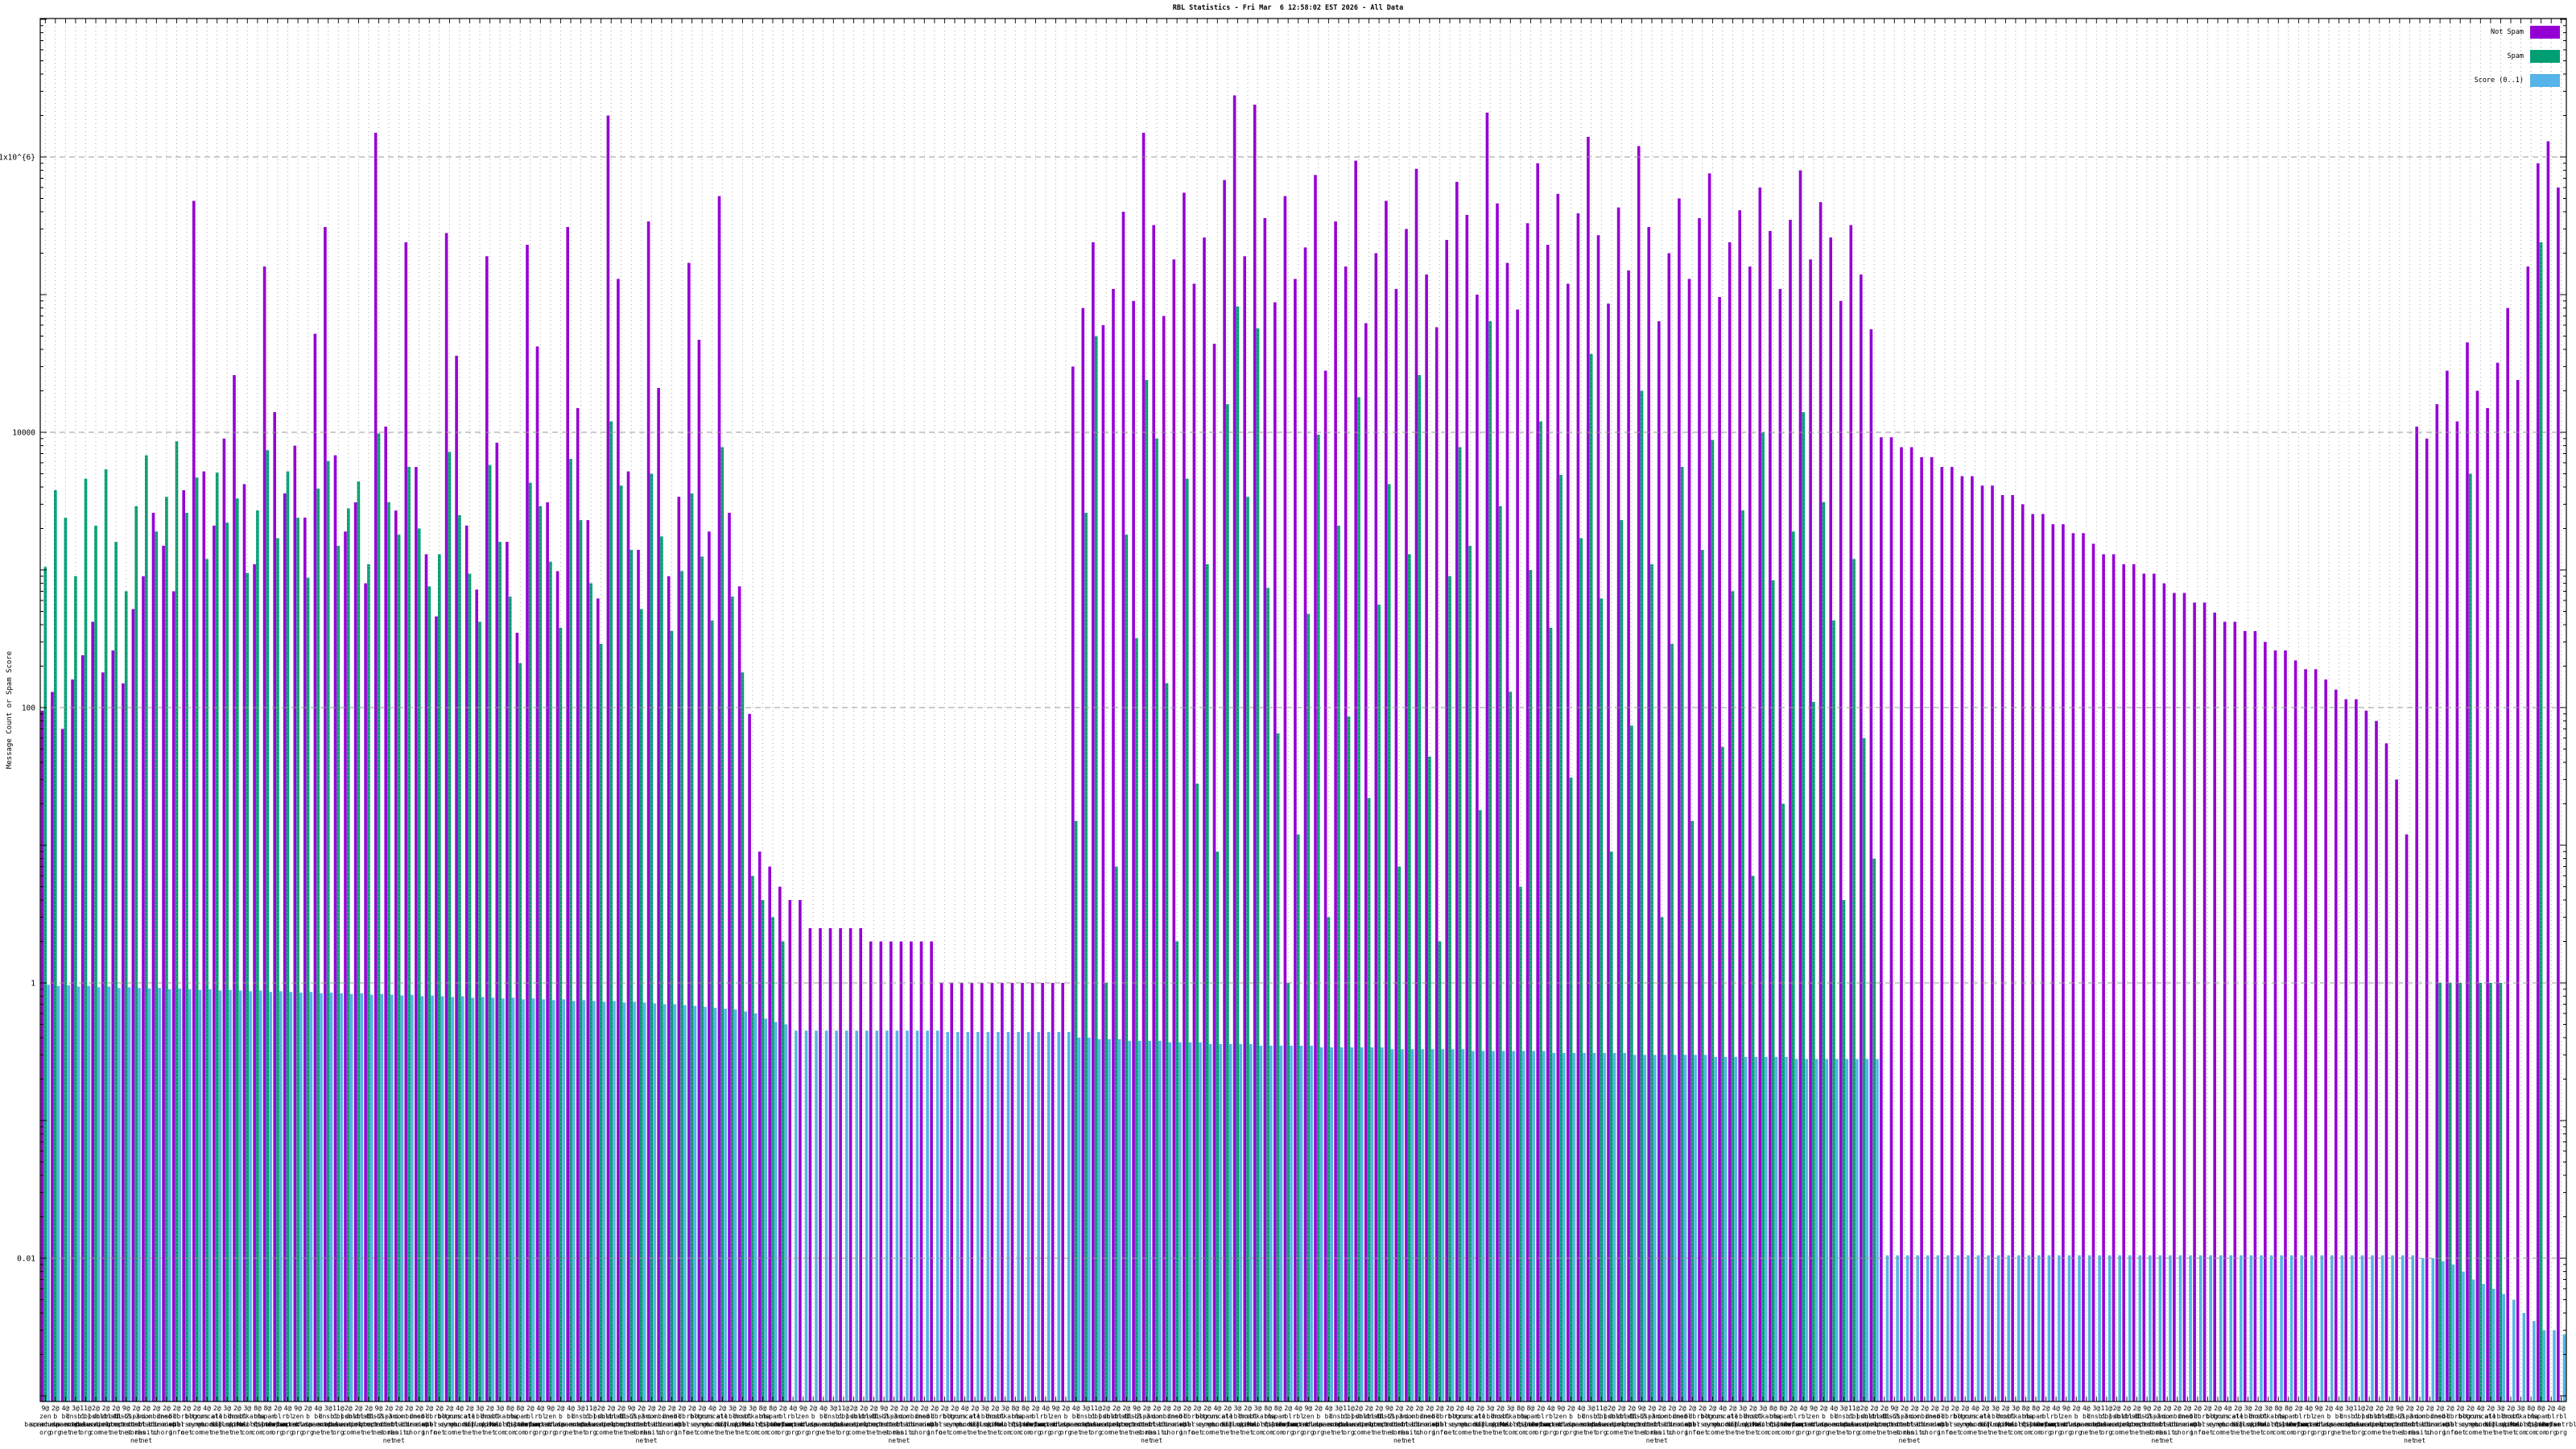 The image size is (2576, 1449). What do you see at coordinates (2507, 32) in the screenshot?
I see `legend-label-notspam: Not Spam` at bounding box center [2507, 32].